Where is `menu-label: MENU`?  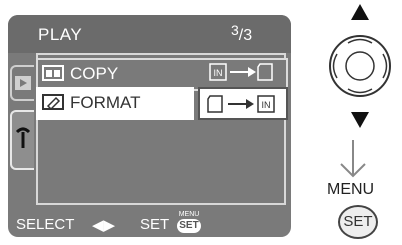 menu-label: MENU is located at coordinates (351, 189).